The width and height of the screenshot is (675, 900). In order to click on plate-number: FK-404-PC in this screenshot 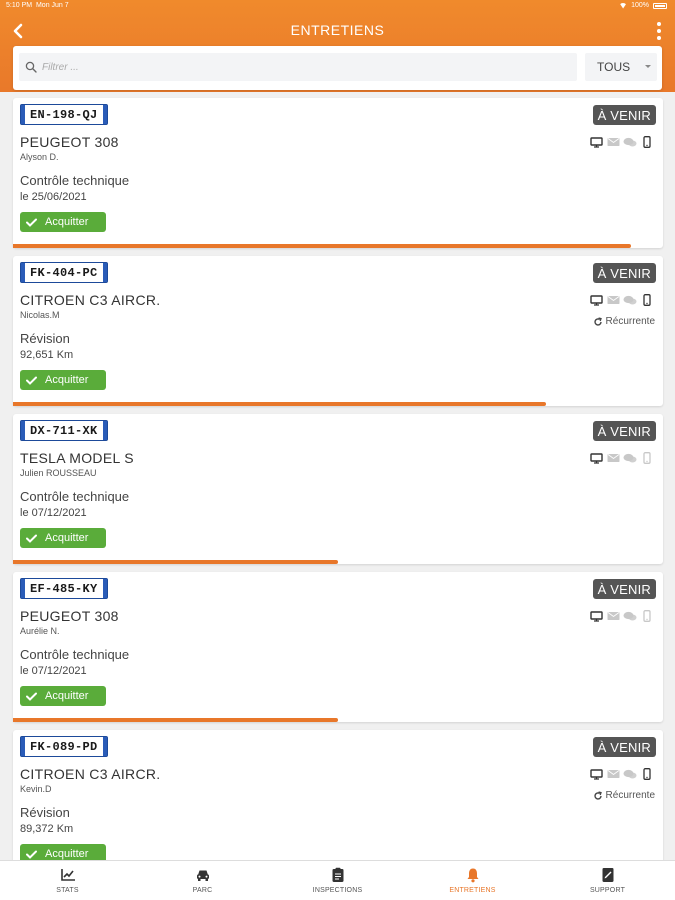, I will do `click(64, 272)`.